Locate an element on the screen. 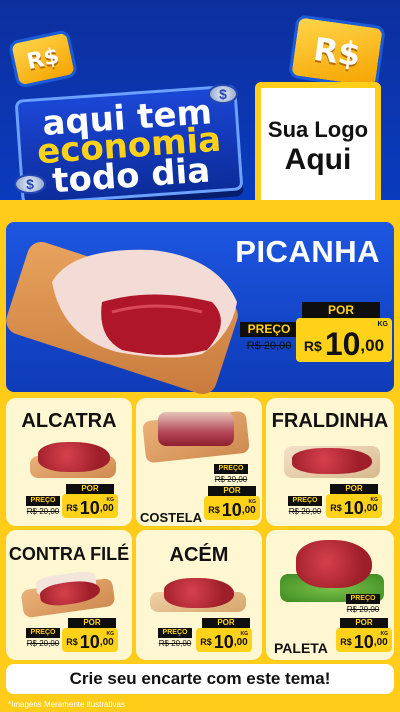  product-card-alcatra: ALCATRA POR PREÇO R$ 20,00 R$ 10 ,00 KG is located at coordinates (69, 462).